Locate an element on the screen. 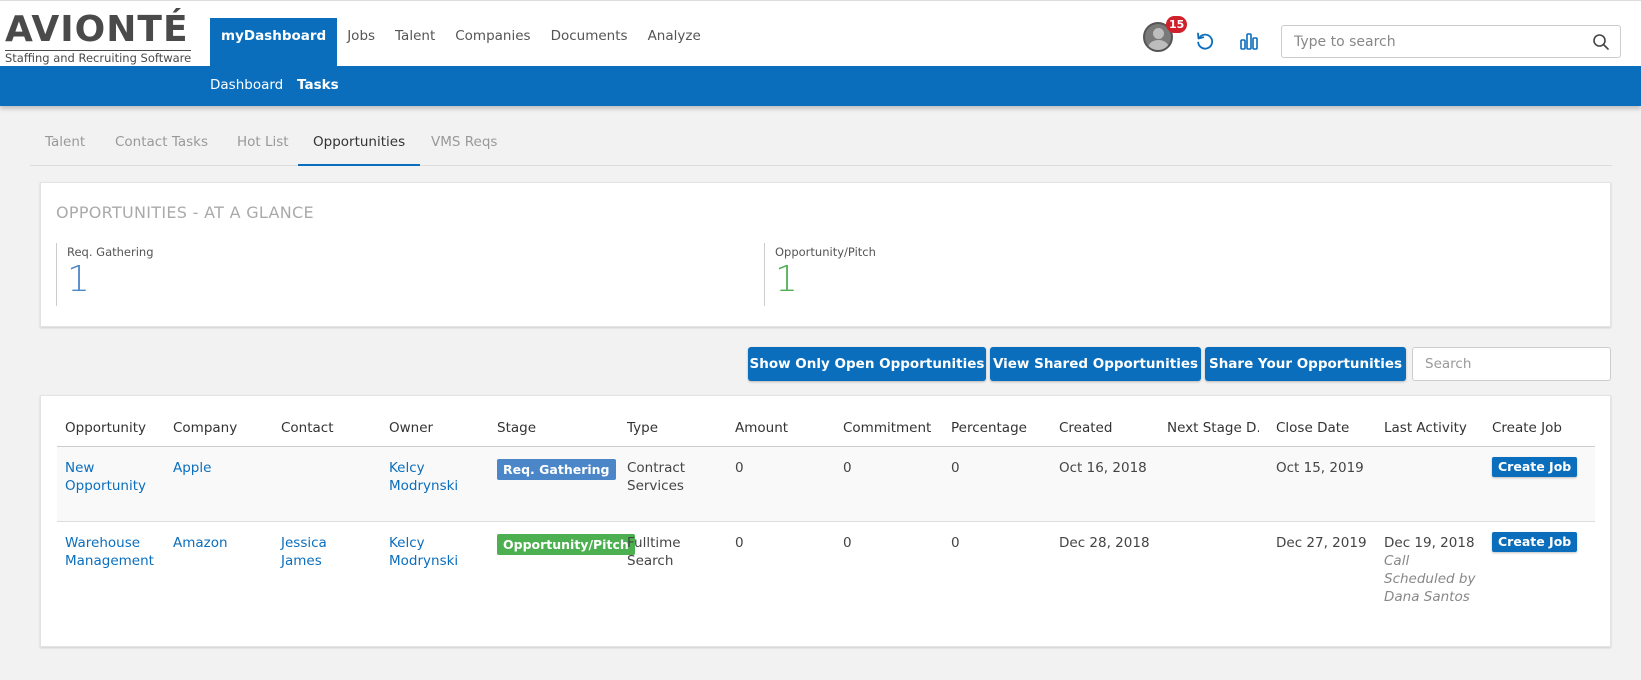 This screenshot has height=680, width=1641. type-cell: Fulltime Search is located at coordinates (654, 552).